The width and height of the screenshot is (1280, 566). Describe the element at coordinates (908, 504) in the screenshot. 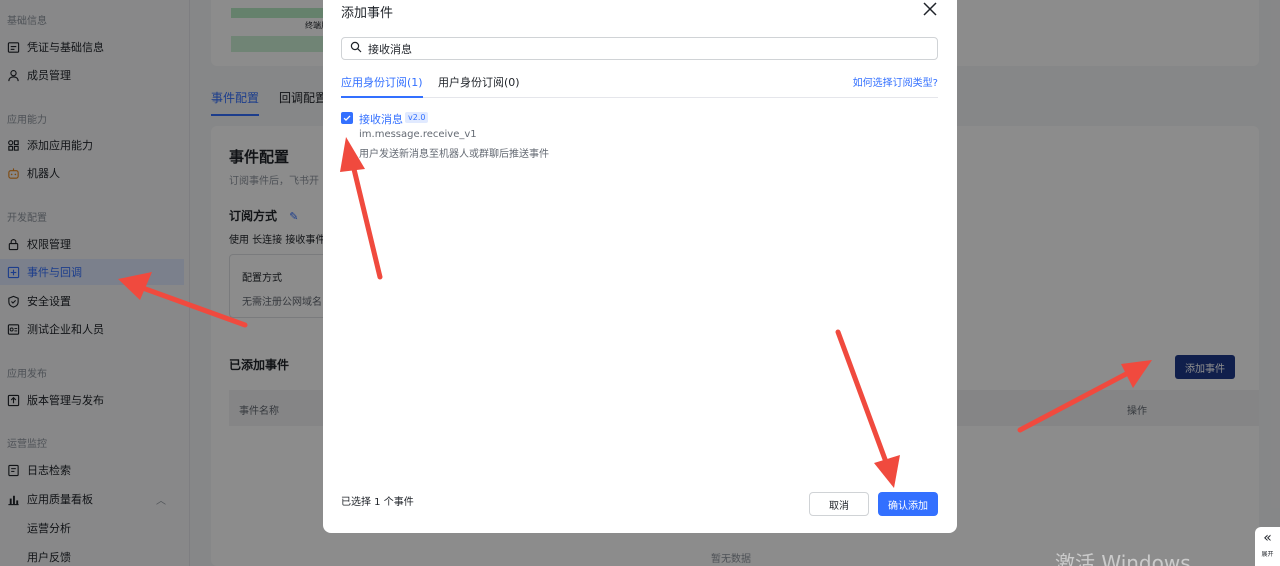

I see `confirm-add-button: 确认添加` at that location.